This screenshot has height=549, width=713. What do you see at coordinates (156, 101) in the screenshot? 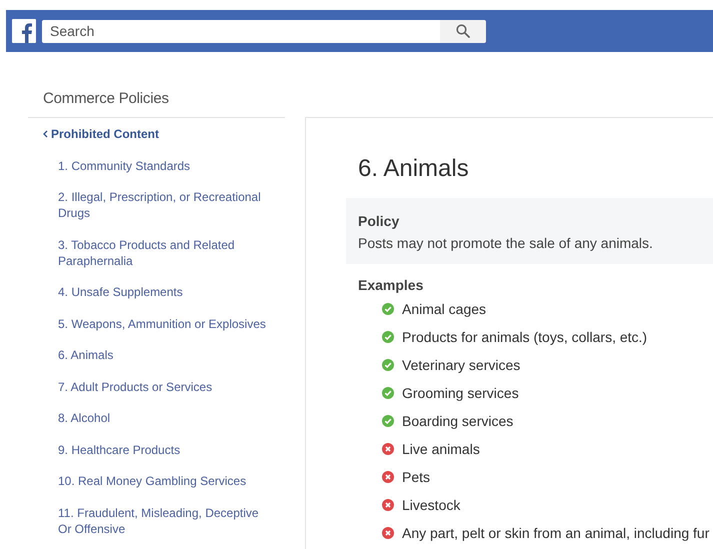
I see `sidebar-title: Commerce Policies` at bounding box center [156, 101].